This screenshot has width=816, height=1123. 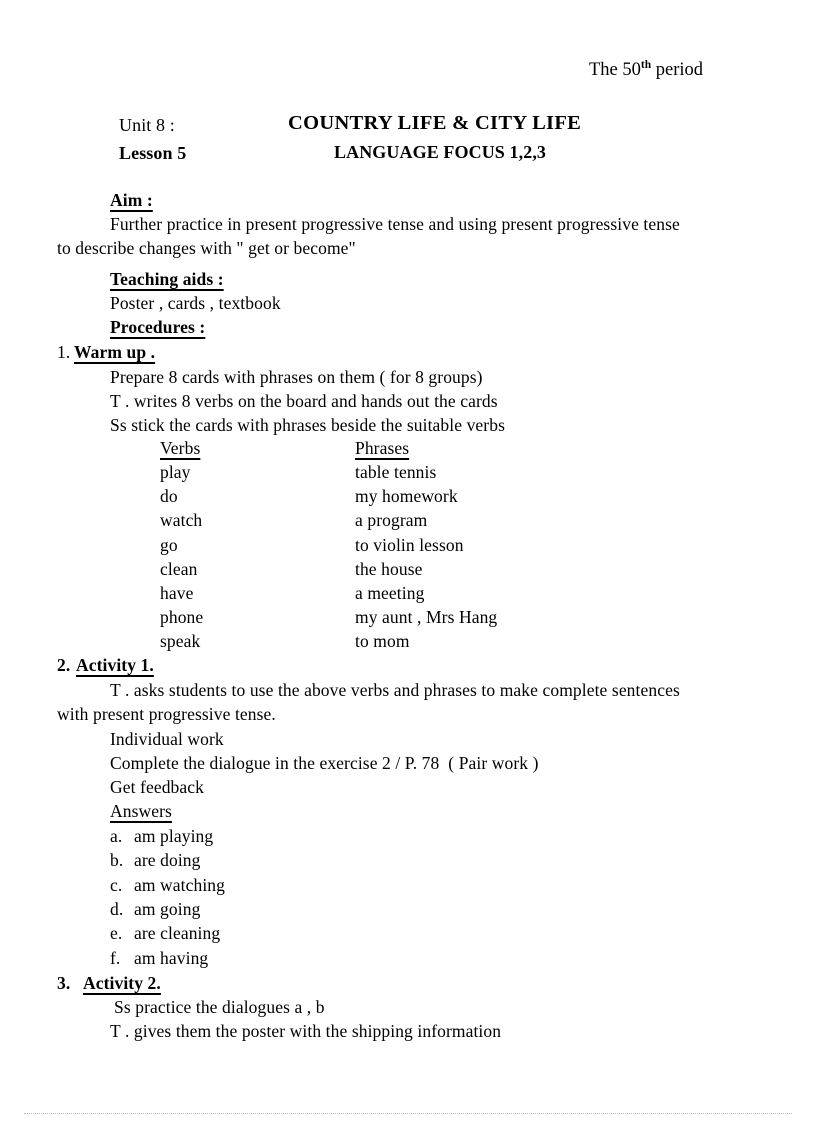 I want to click on footer-divider, so click(x=408, y=1113).